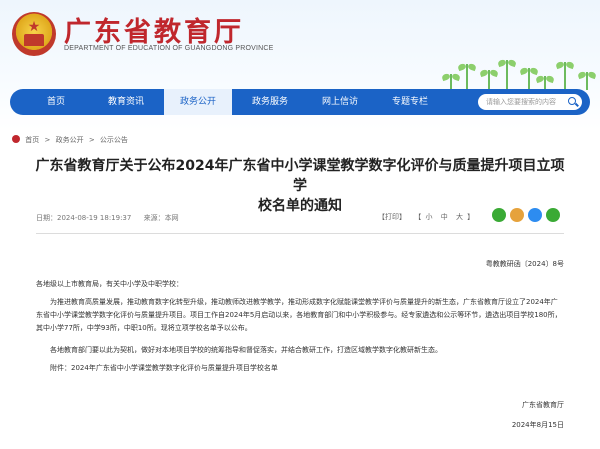 The image size is (600, 449). I want to click on attachment-link: 附件：2024年广东省中小学课堂教学数字化评价与质量提升项目学校名单, so click(300, 368).